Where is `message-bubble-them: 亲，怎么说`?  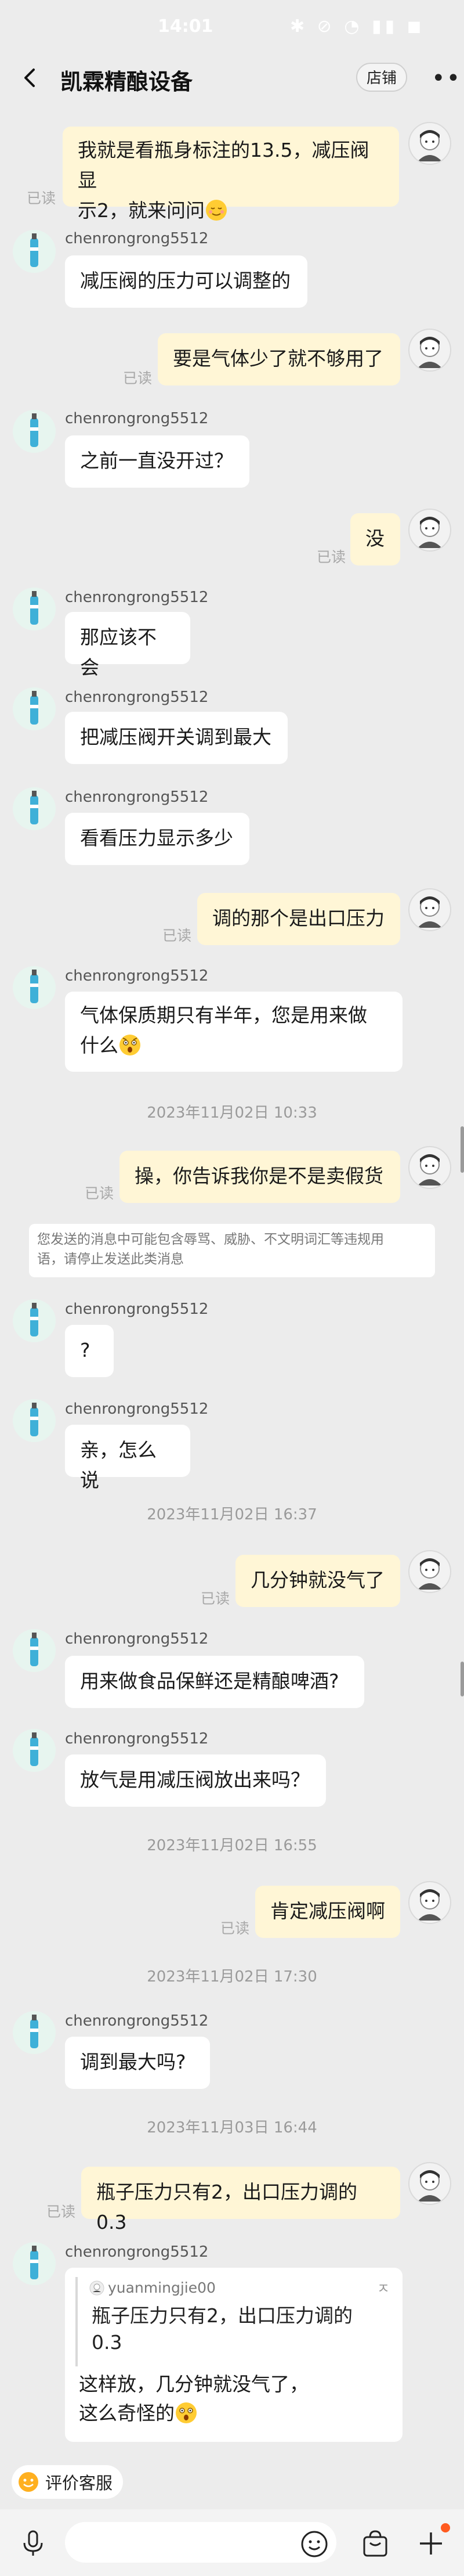 message-bubble-them: 亲，怎么说 is located at coordinates (127, 1458).